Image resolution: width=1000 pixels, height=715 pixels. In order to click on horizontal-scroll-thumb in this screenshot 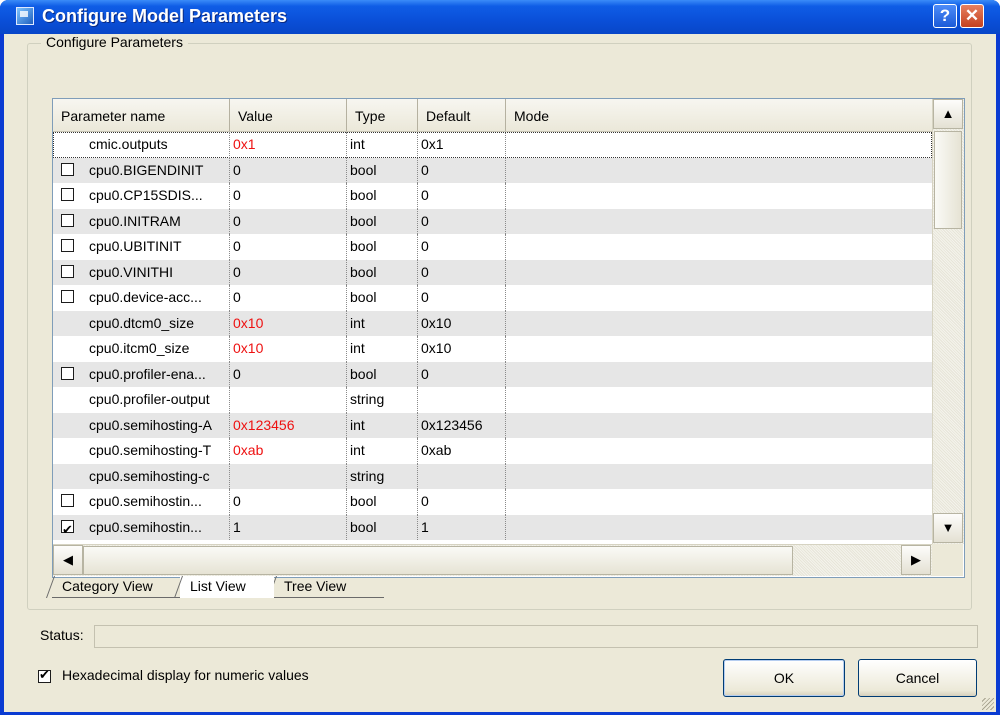, I will do `click(438, 560)`.